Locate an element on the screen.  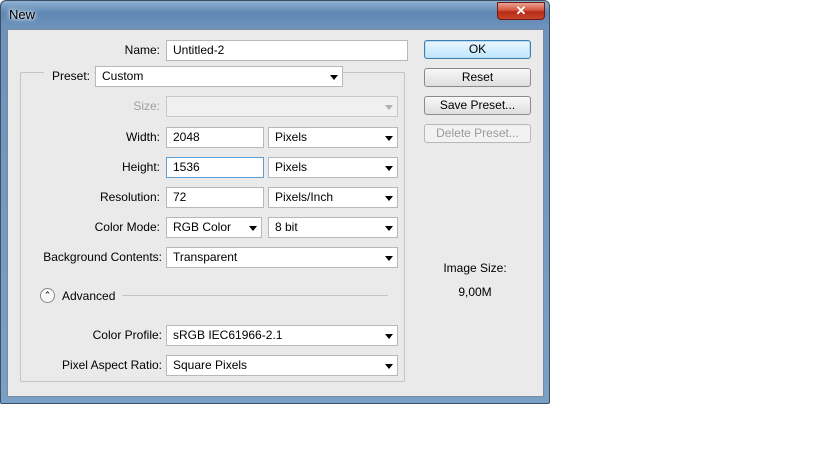
pixel-aspect-ratio-value: Square Pixels is located at coordinates (210, 365).